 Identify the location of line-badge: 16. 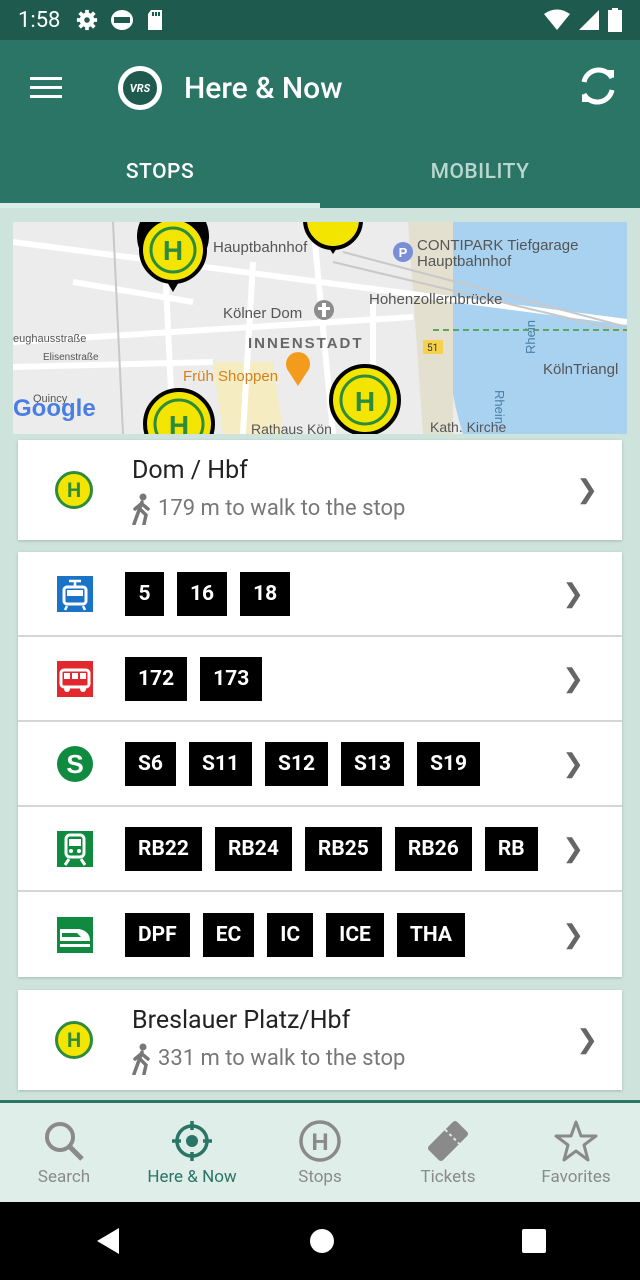
(202, 593).